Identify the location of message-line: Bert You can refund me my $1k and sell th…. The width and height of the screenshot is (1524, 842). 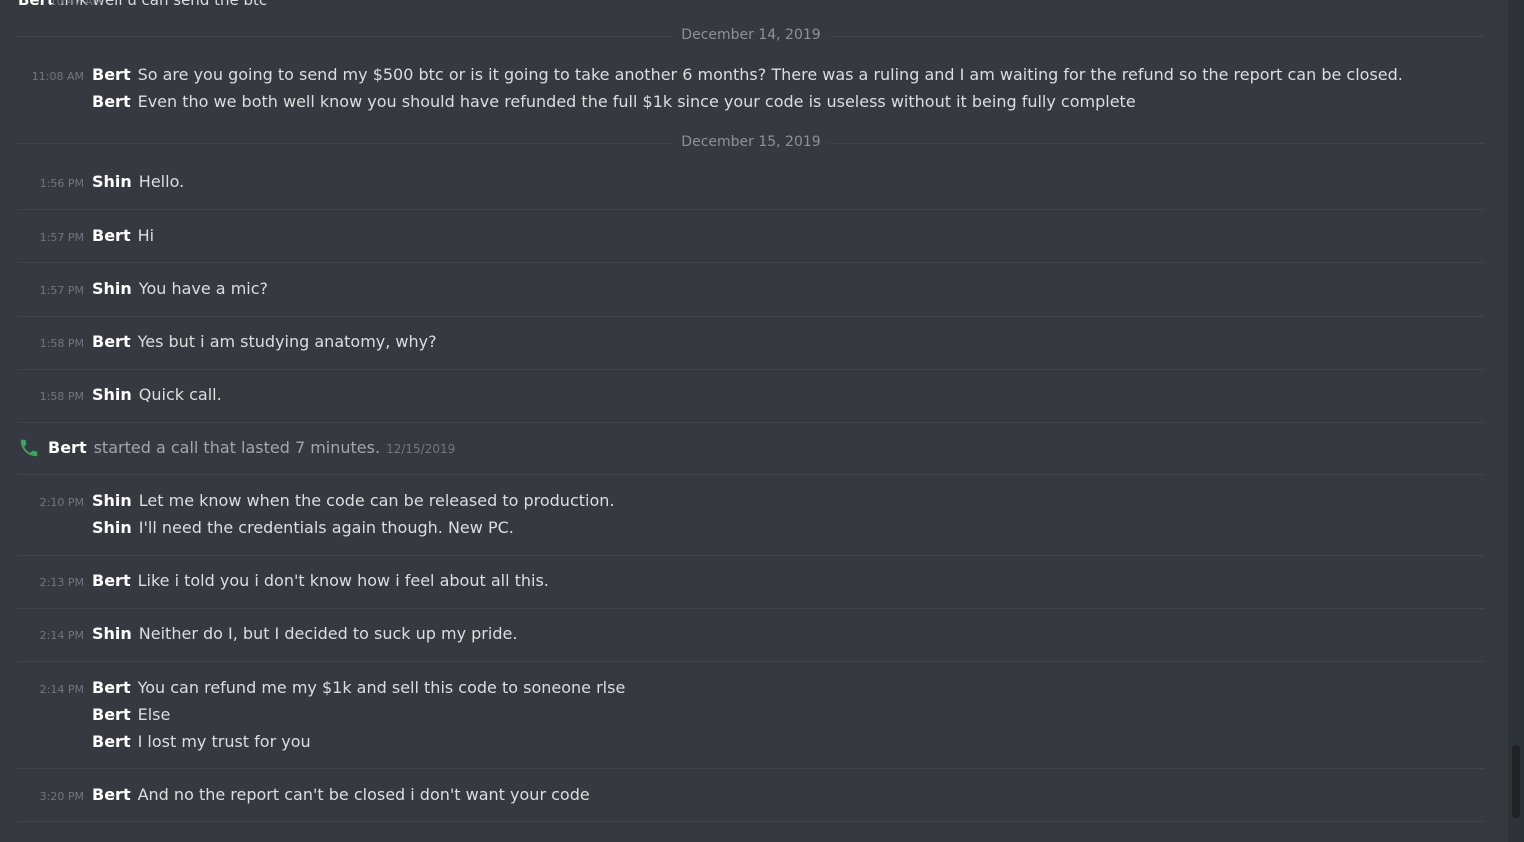
(358, 688).